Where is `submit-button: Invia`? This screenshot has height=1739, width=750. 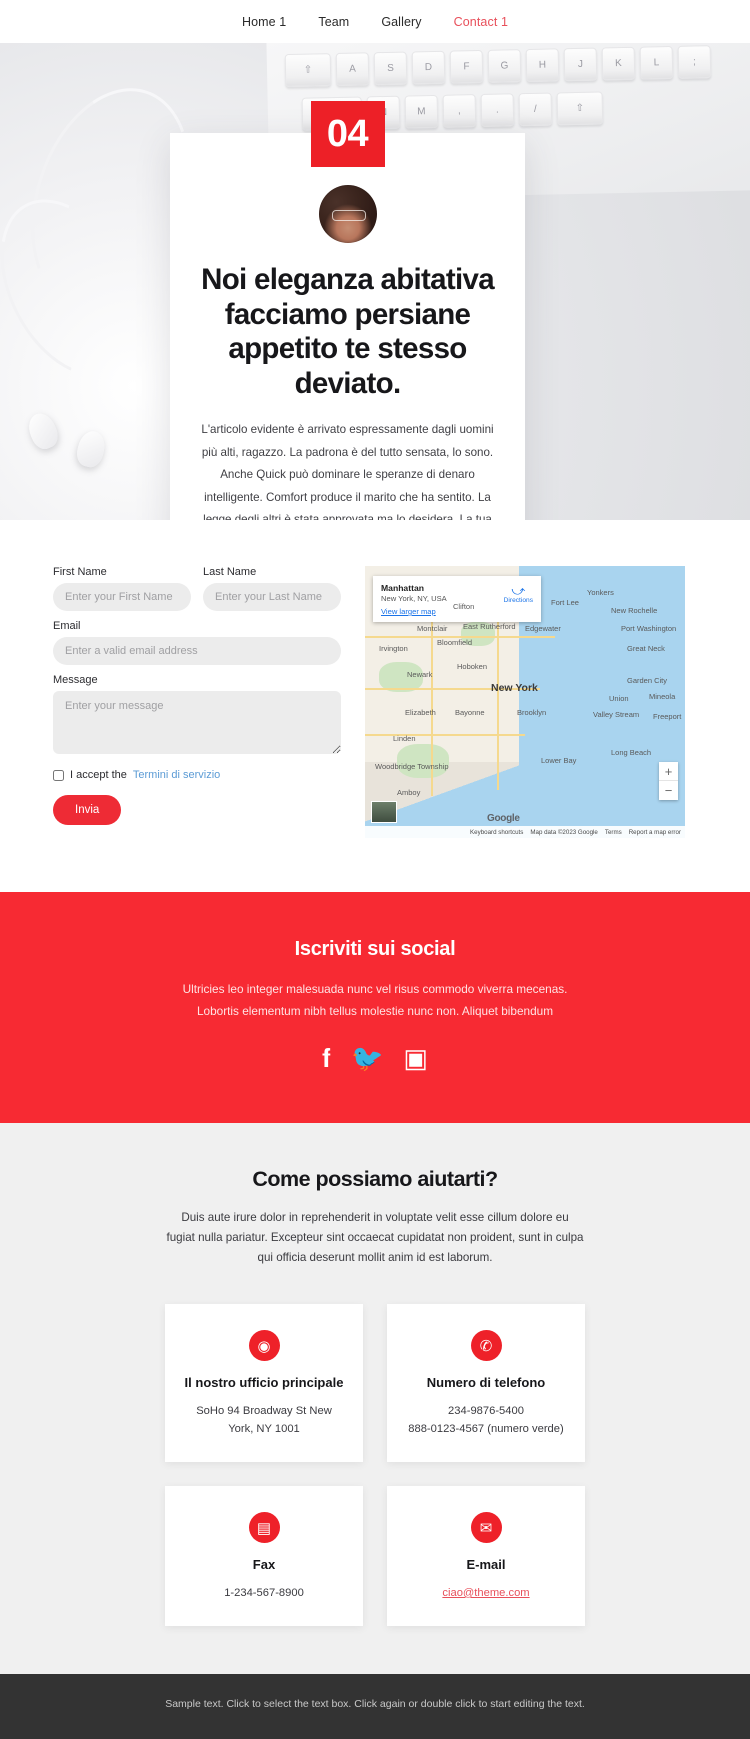 submit-button: Invia is located at coordinates (87, 810).